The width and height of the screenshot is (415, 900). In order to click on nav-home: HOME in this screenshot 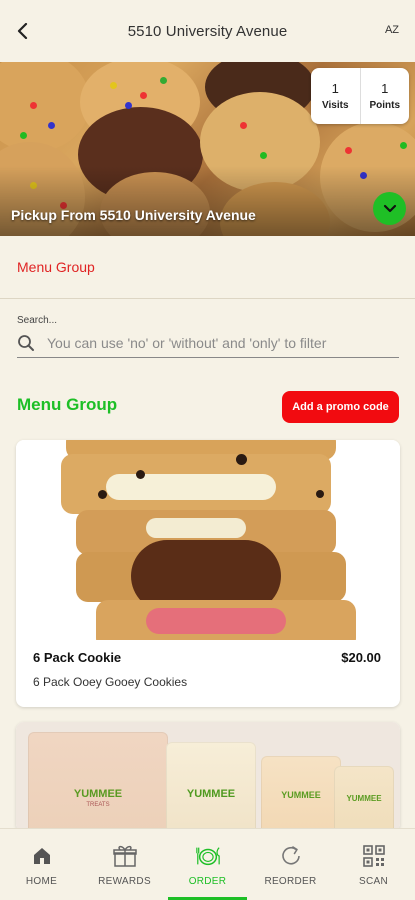, I will do `click(41, 864)`.